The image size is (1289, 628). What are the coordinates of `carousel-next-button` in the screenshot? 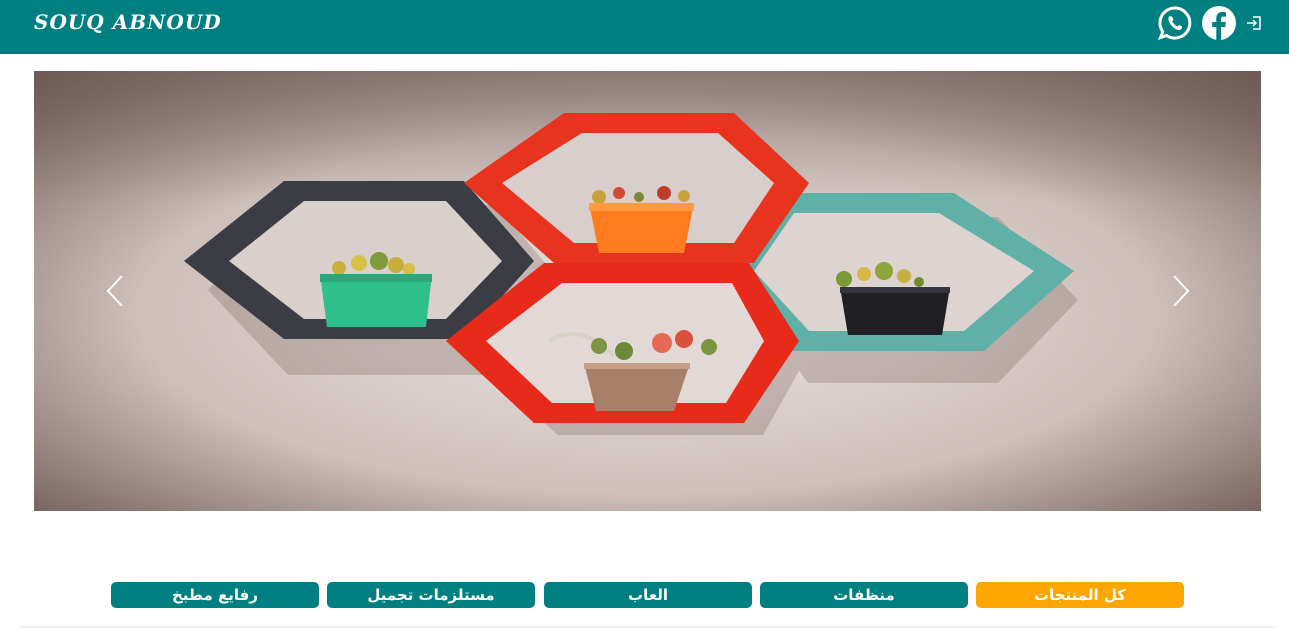 It's located at (1181, 291).